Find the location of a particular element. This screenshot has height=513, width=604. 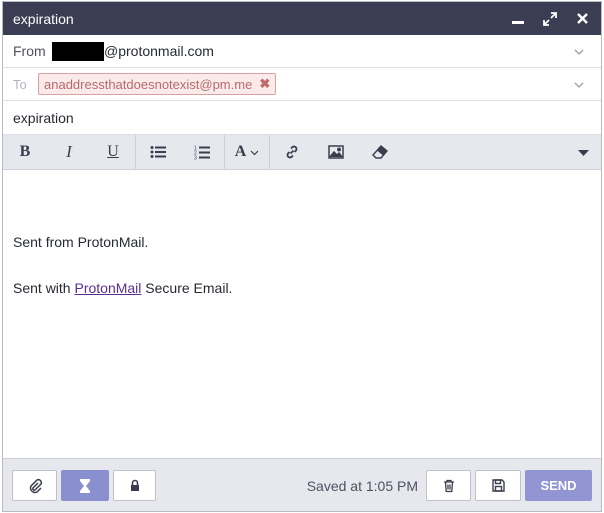

svg-text: 3 is located at coordinates (195, 157).